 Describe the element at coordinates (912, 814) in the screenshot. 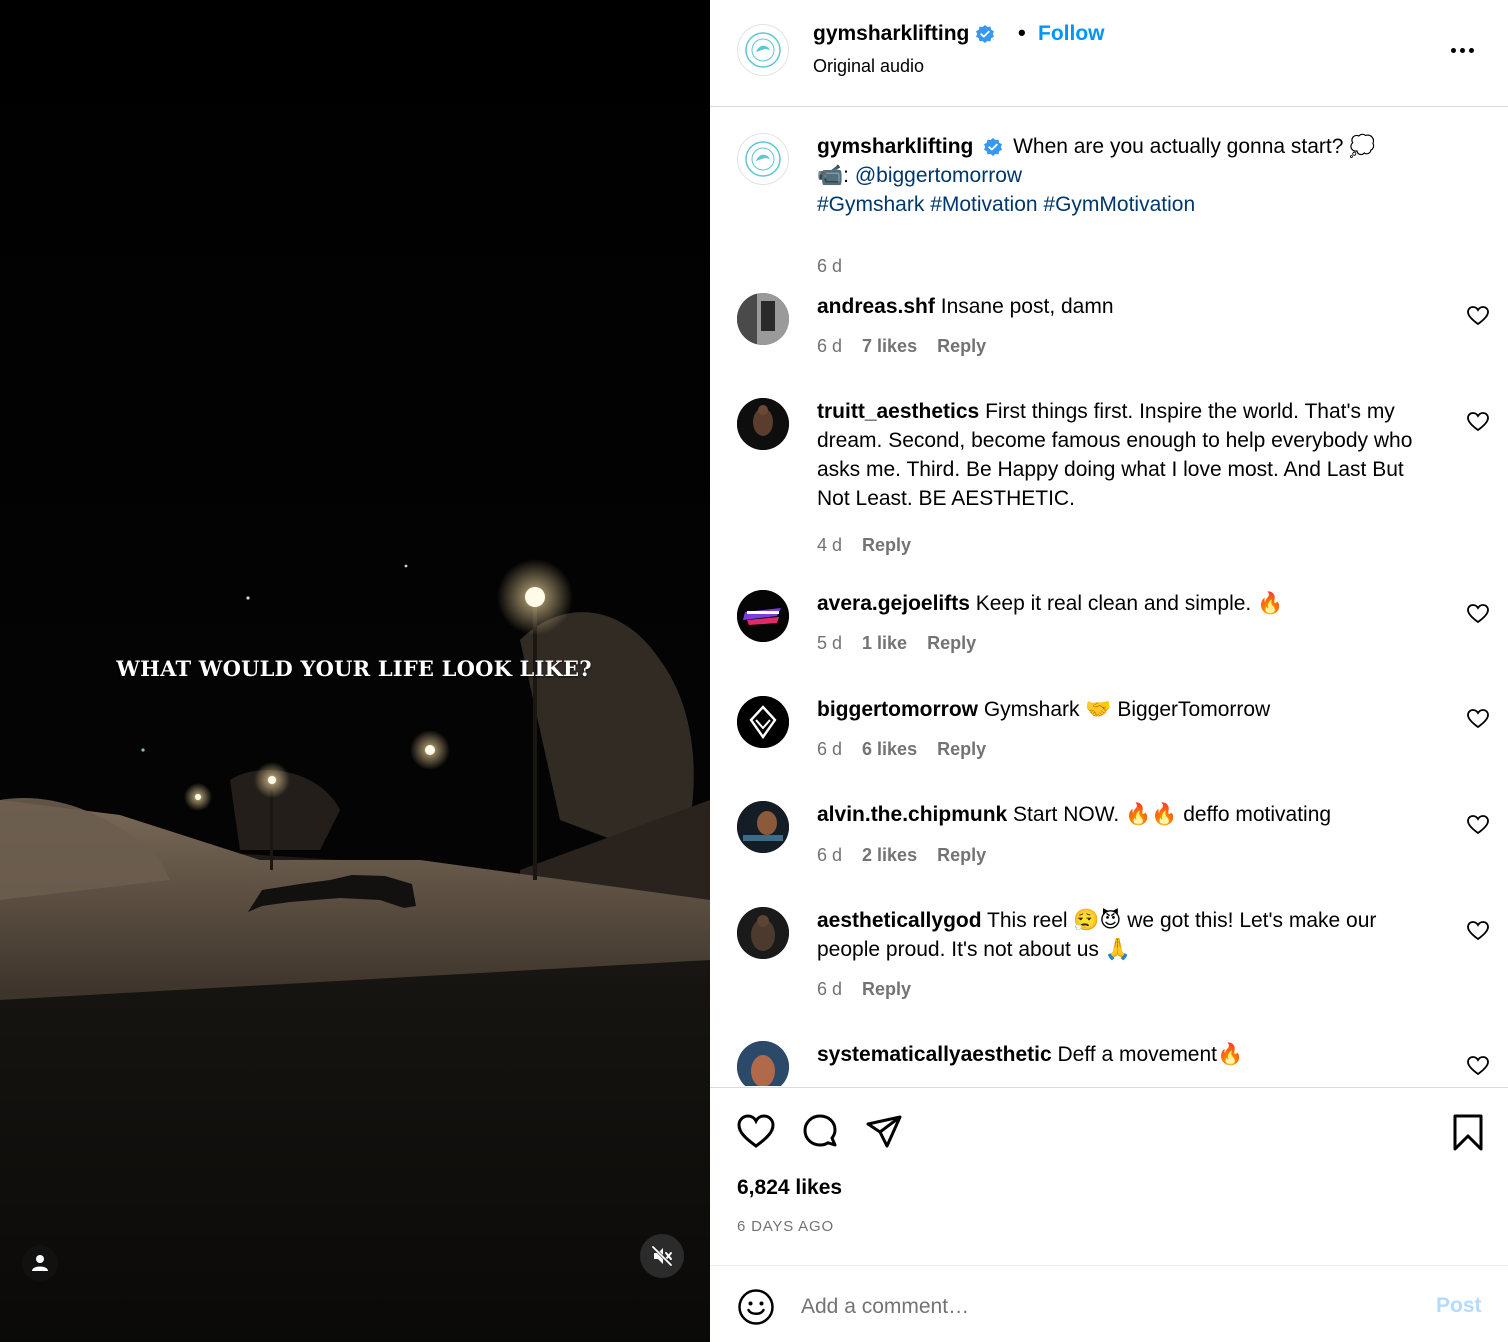

I see `comment-username: alvin.the.chipmunk` at that location.